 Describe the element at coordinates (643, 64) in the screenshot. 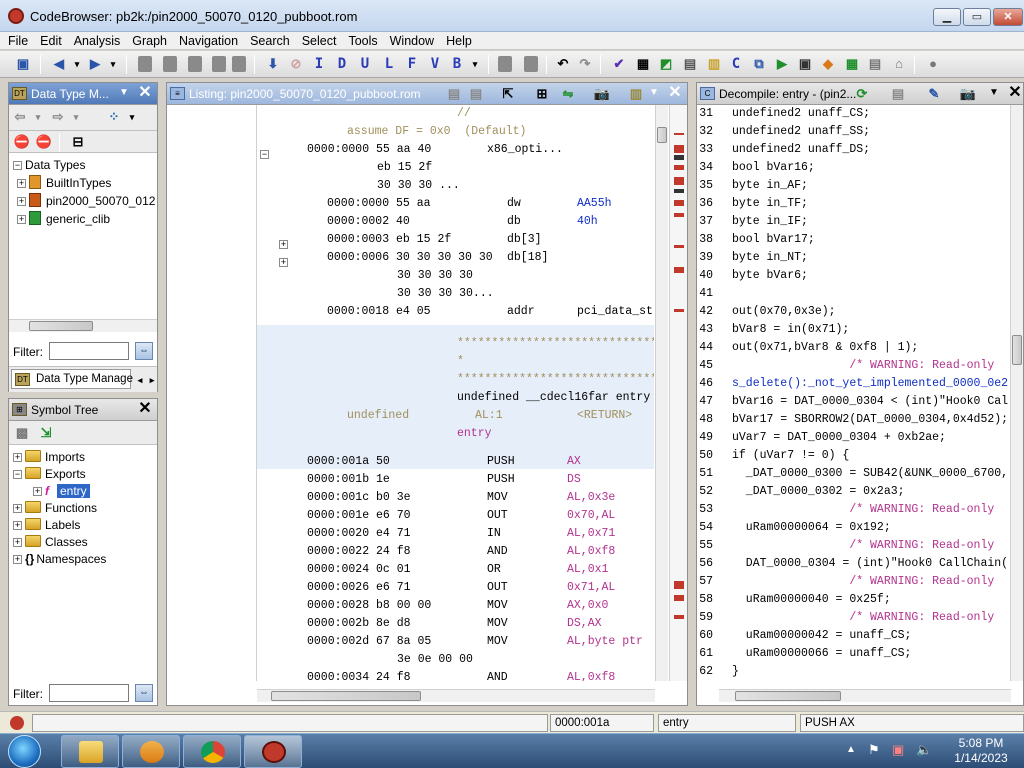

I see `bytes-icon: ▦` at that location.